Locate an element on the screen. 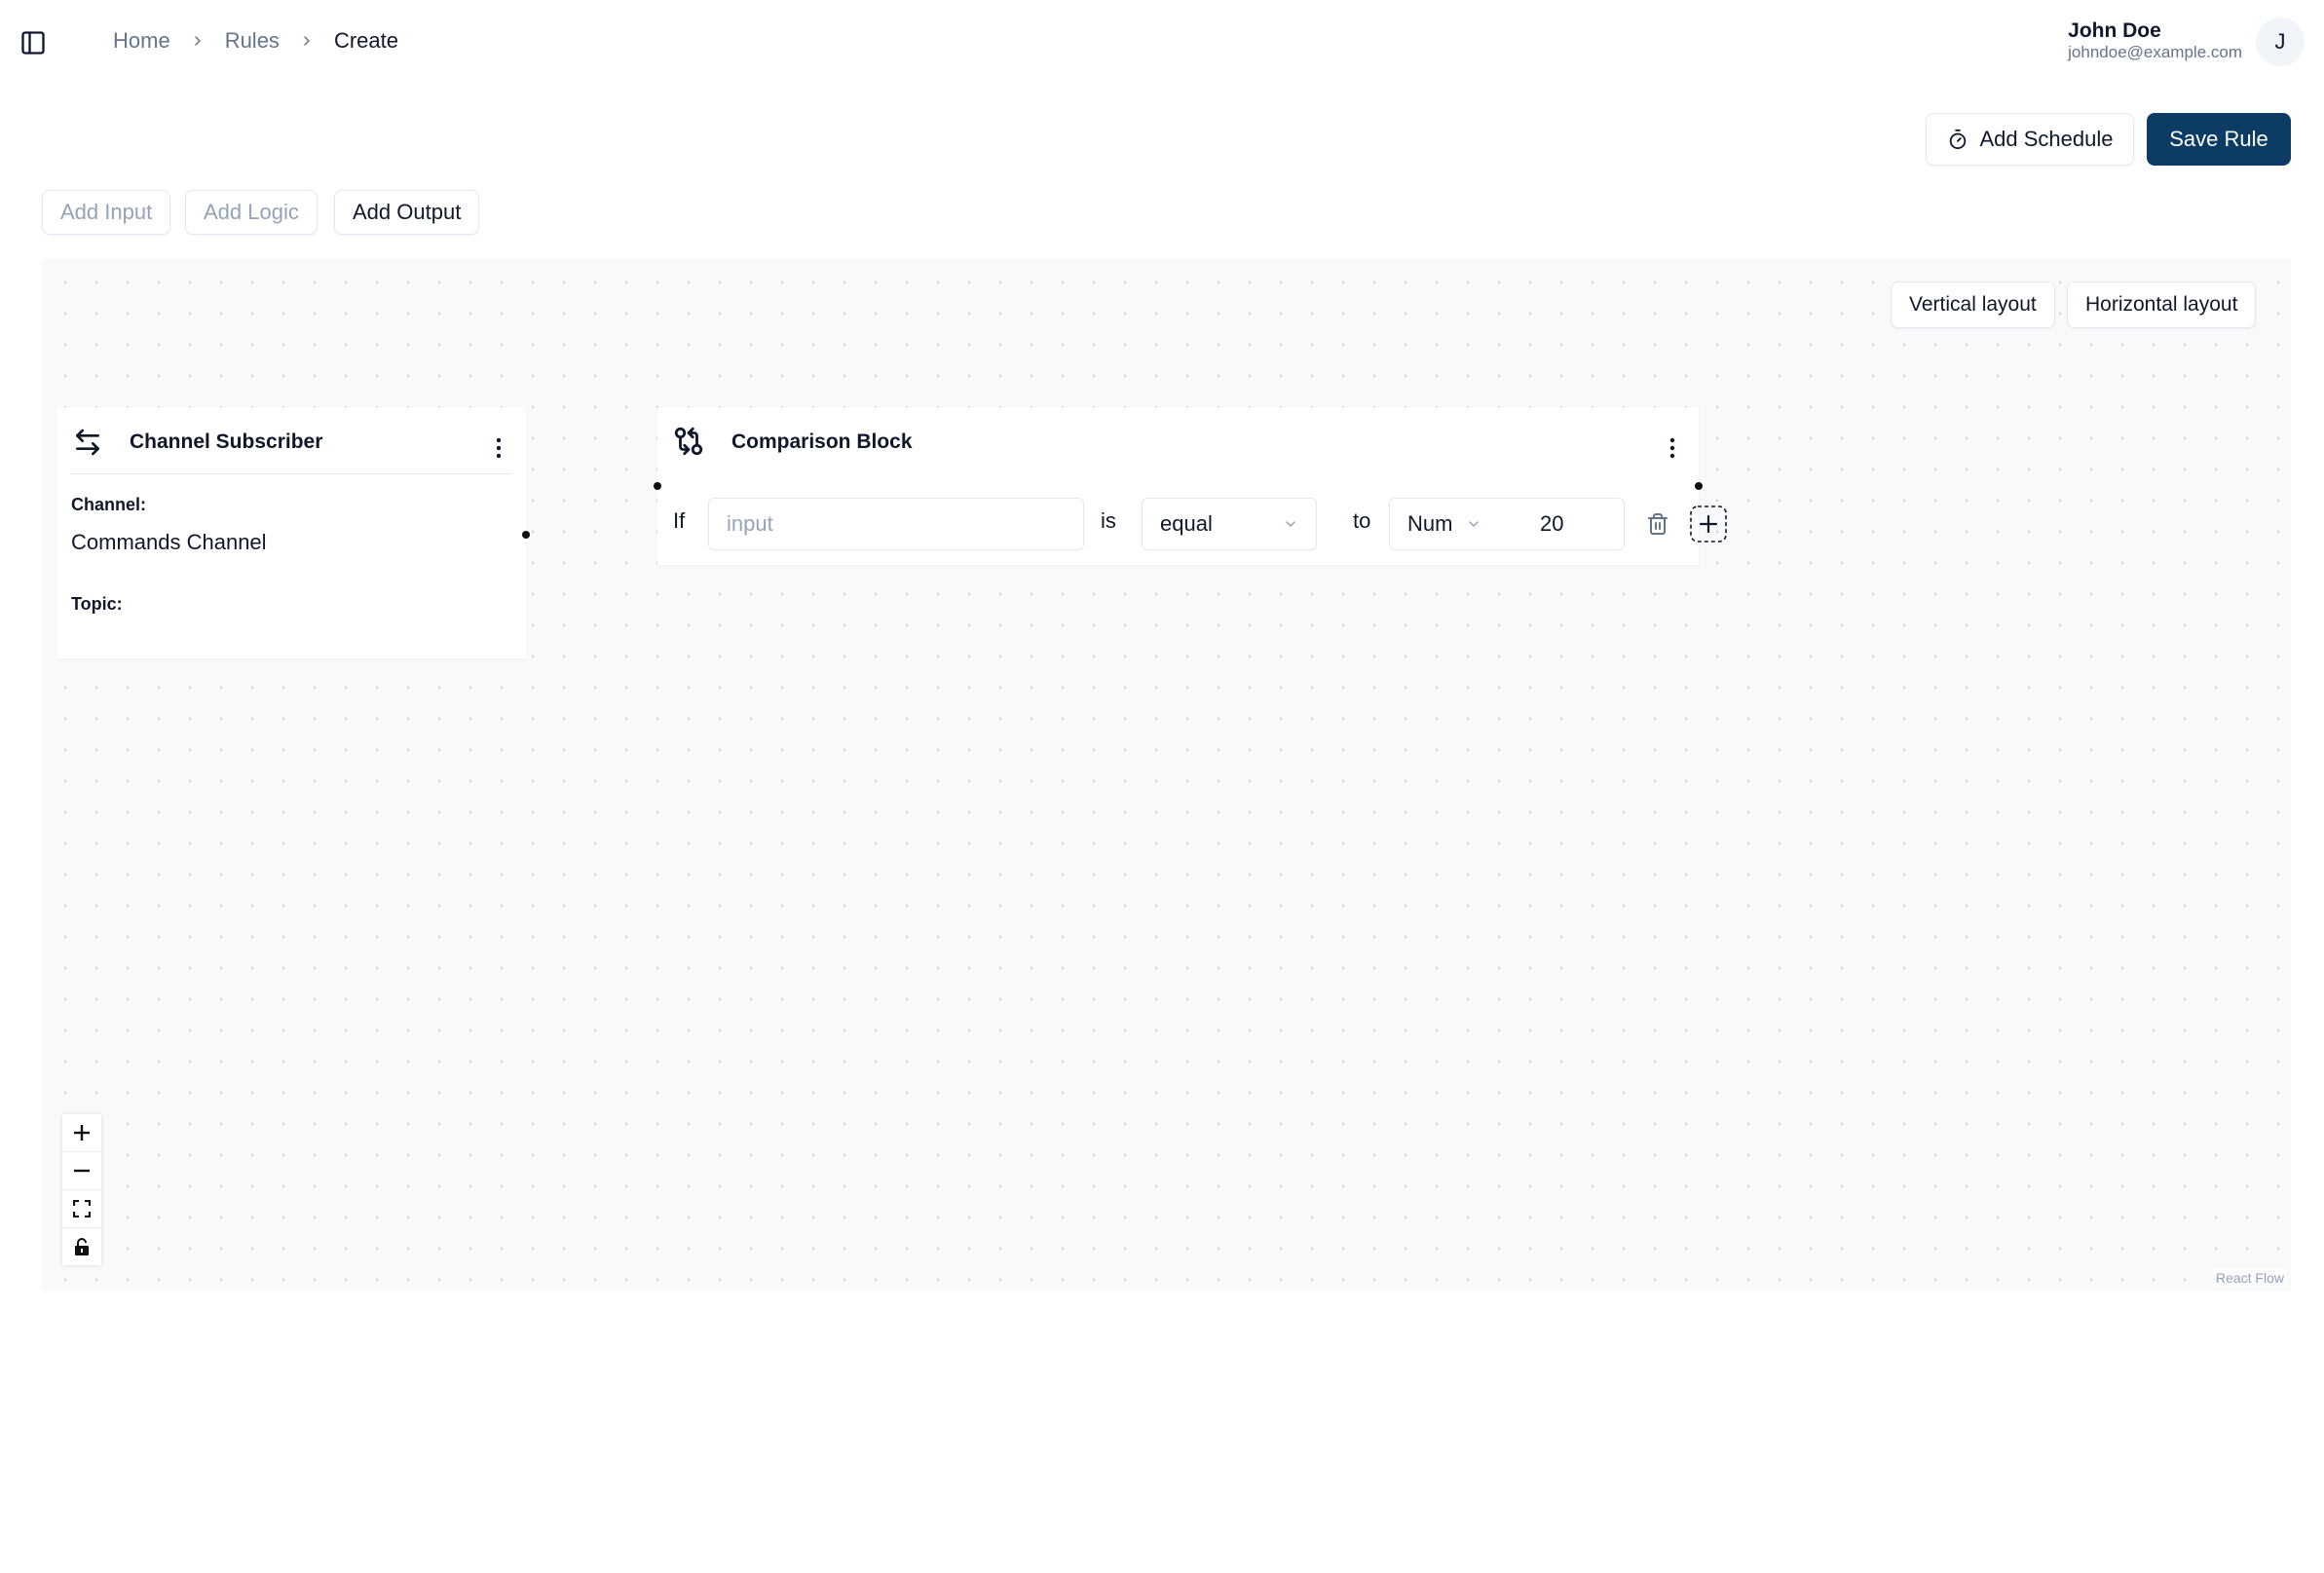  channel-node-title: Channel Subscriber is located at coordinates (226, 442).